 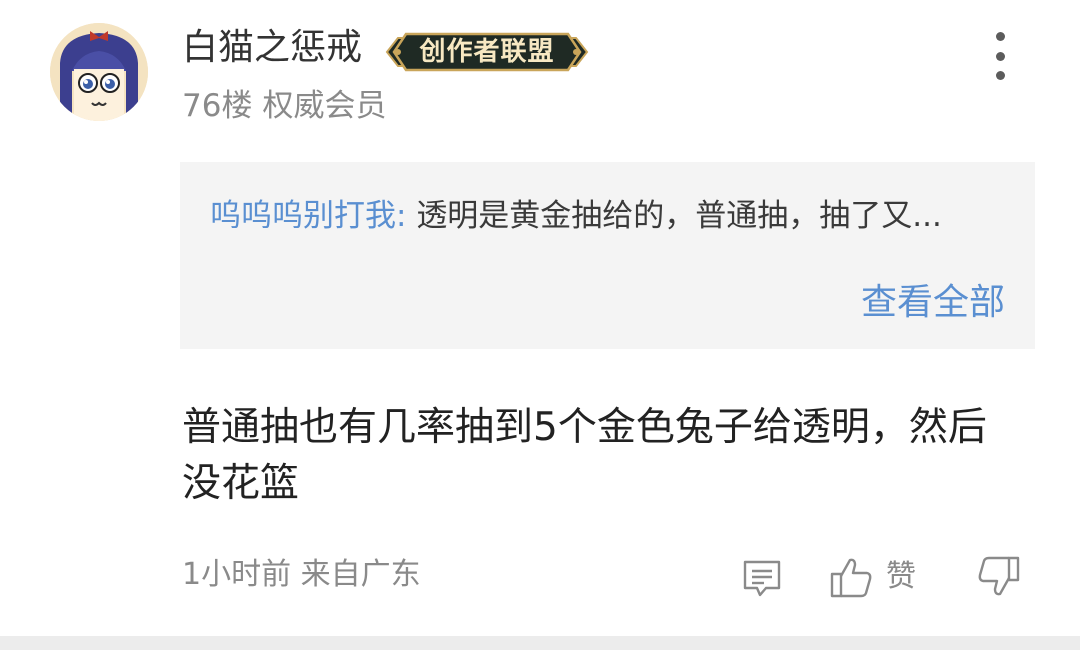 I want to click on view-all-link: 查看全部, so click(x=933, y=303).